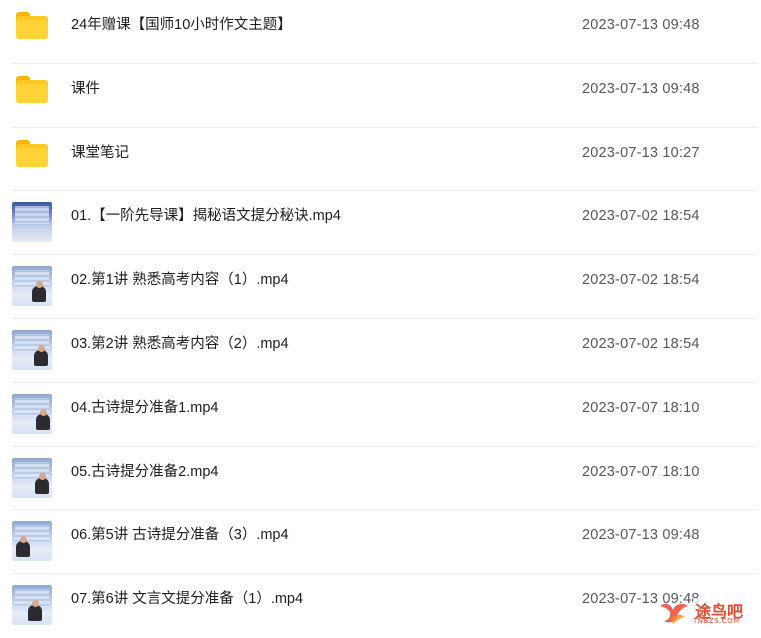 The image size is (761, 638). What do you see at coordinates (384, 351) in the screenshot?
I see `file-row-video: 03.第2讲 熟悉高考内容（2）.mp4 2023-07-02 18:54` at bounding box center [384, 351].